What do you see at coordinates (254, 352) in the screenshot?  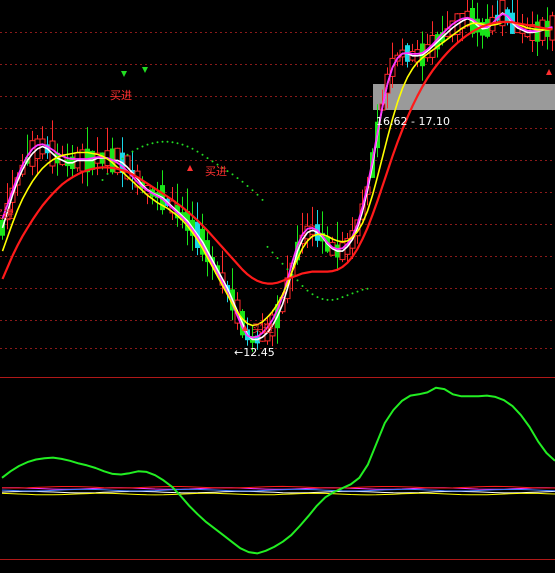 I see `low-price-label: ←12.45` at bounding box center [254, 352].